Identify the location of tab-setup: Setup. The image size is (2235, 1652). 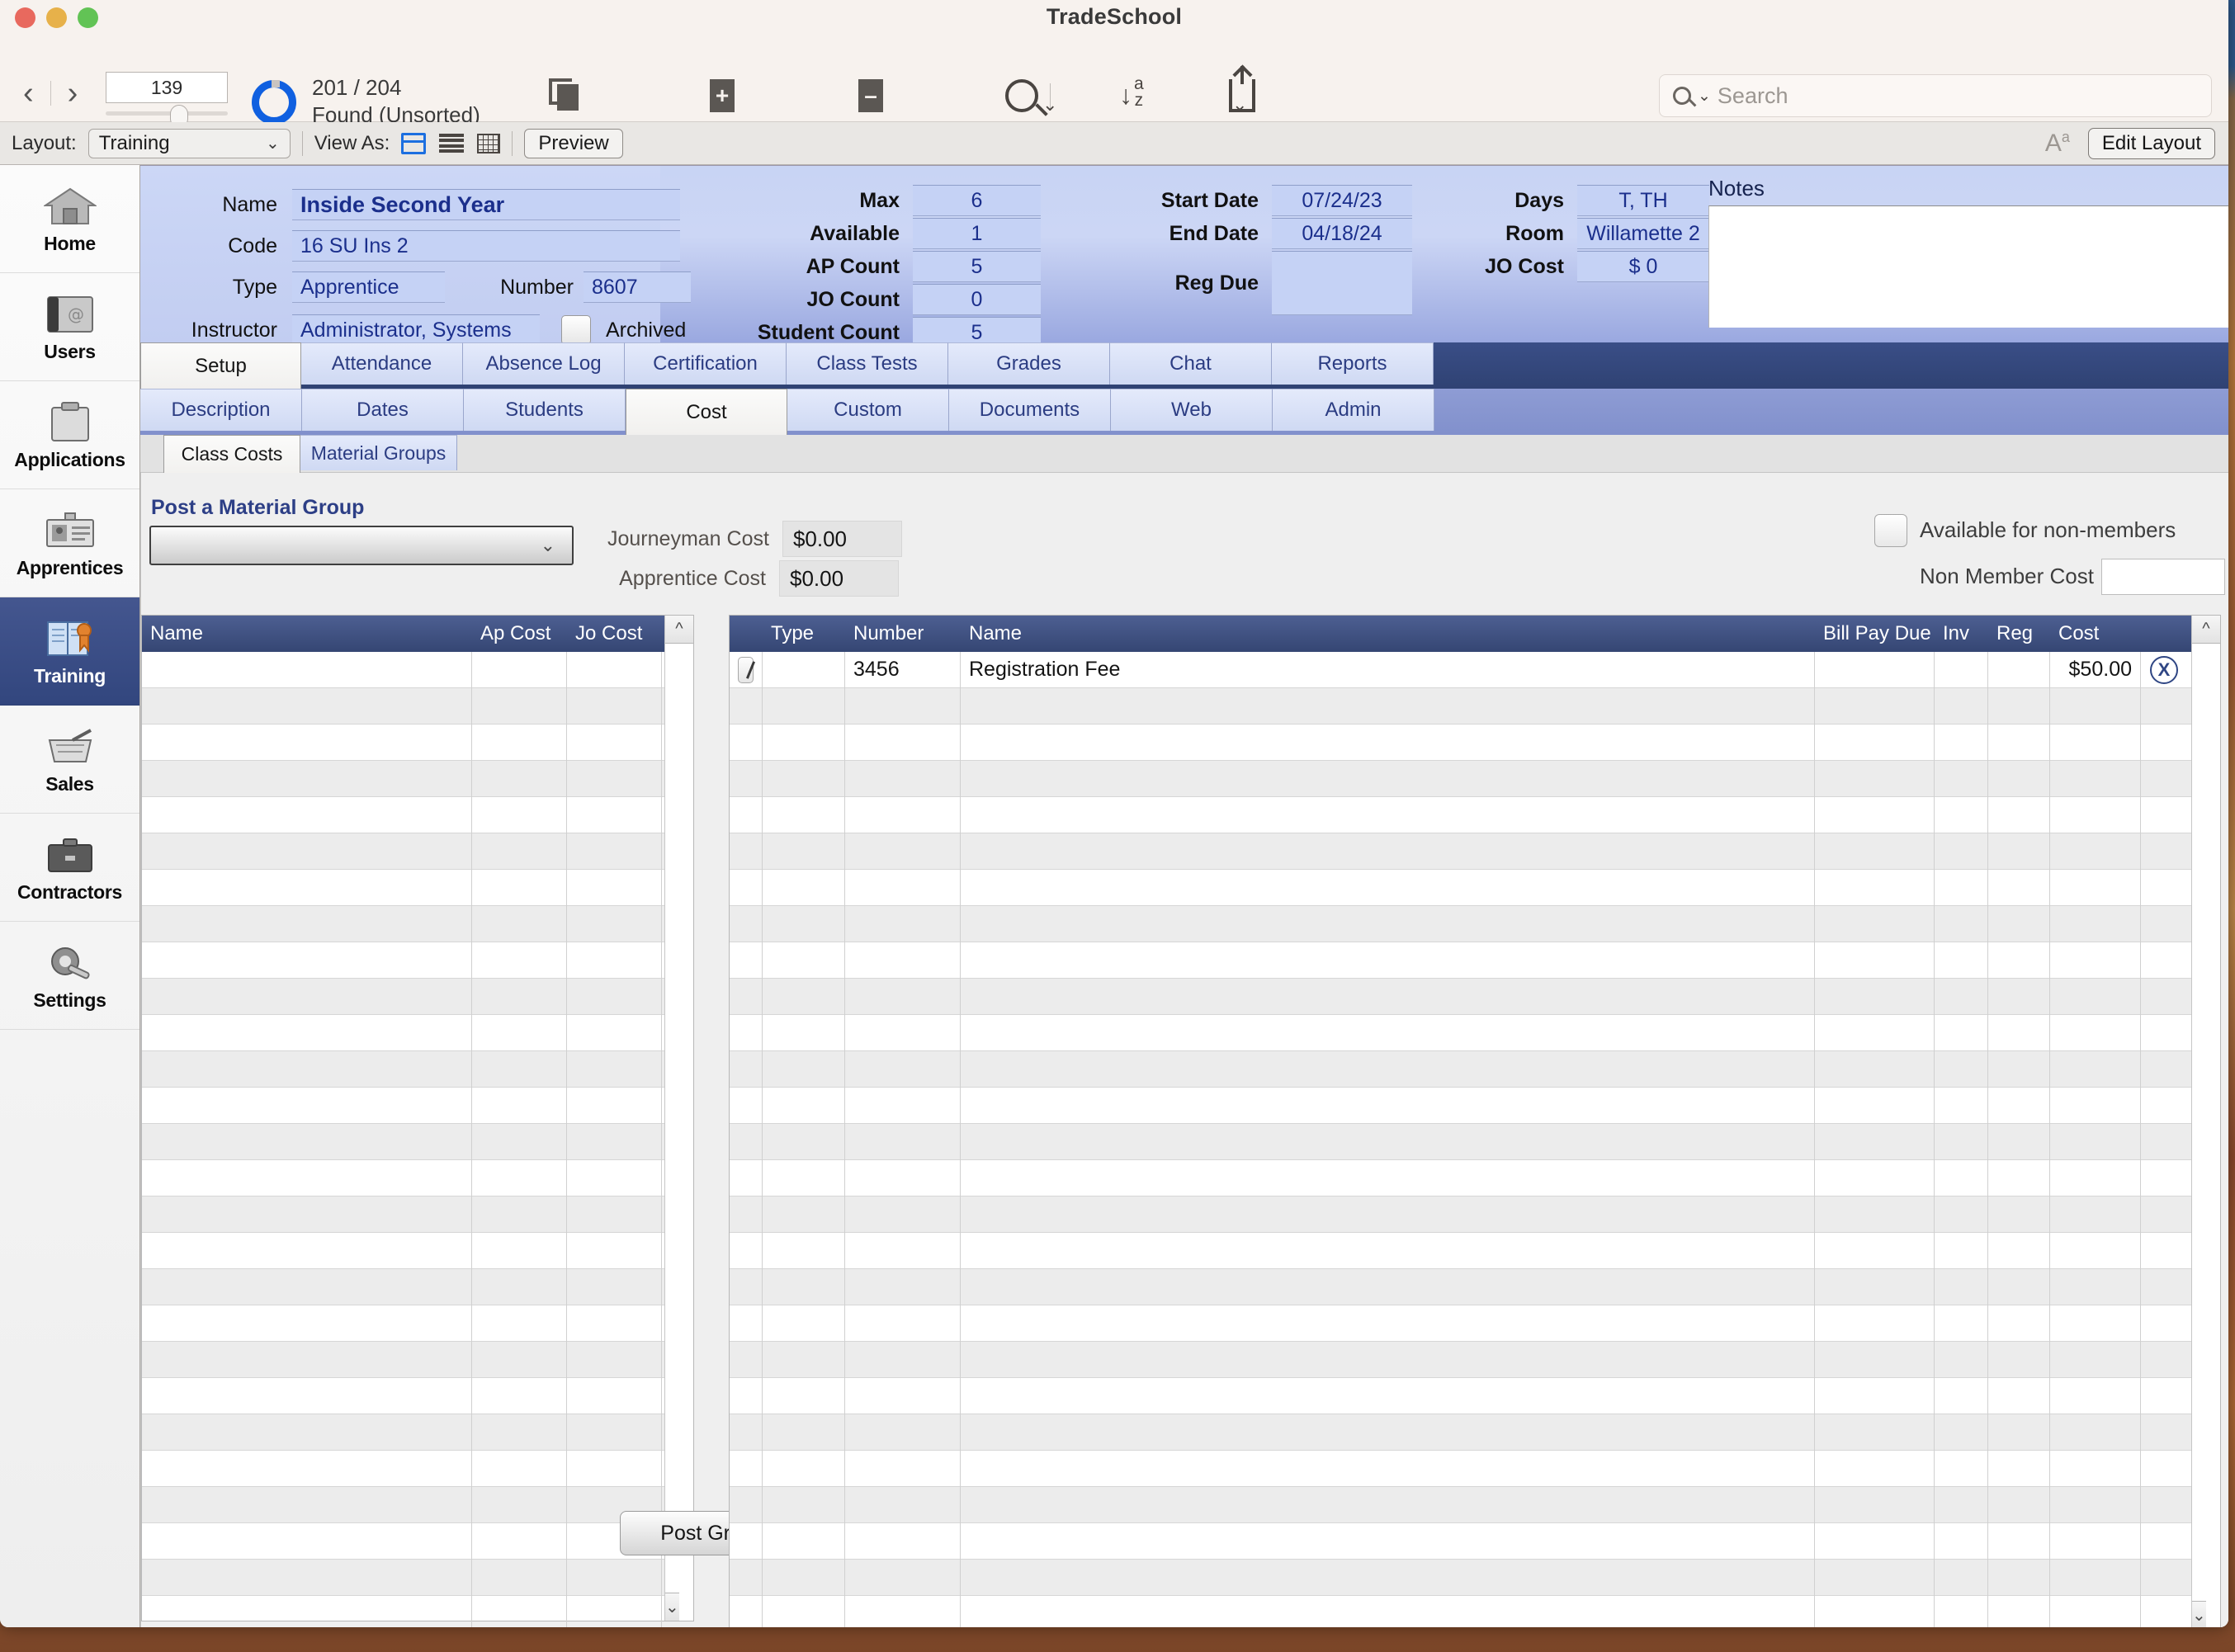
(221, 366).